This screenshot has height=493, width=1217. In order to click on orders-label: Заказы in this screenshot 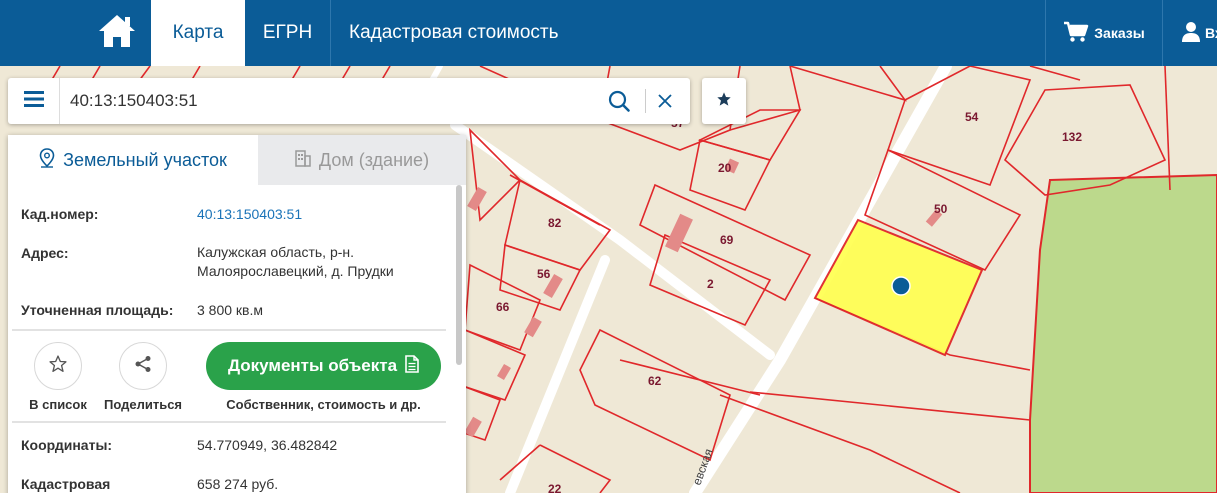, I will do `click(1119, 33)`.